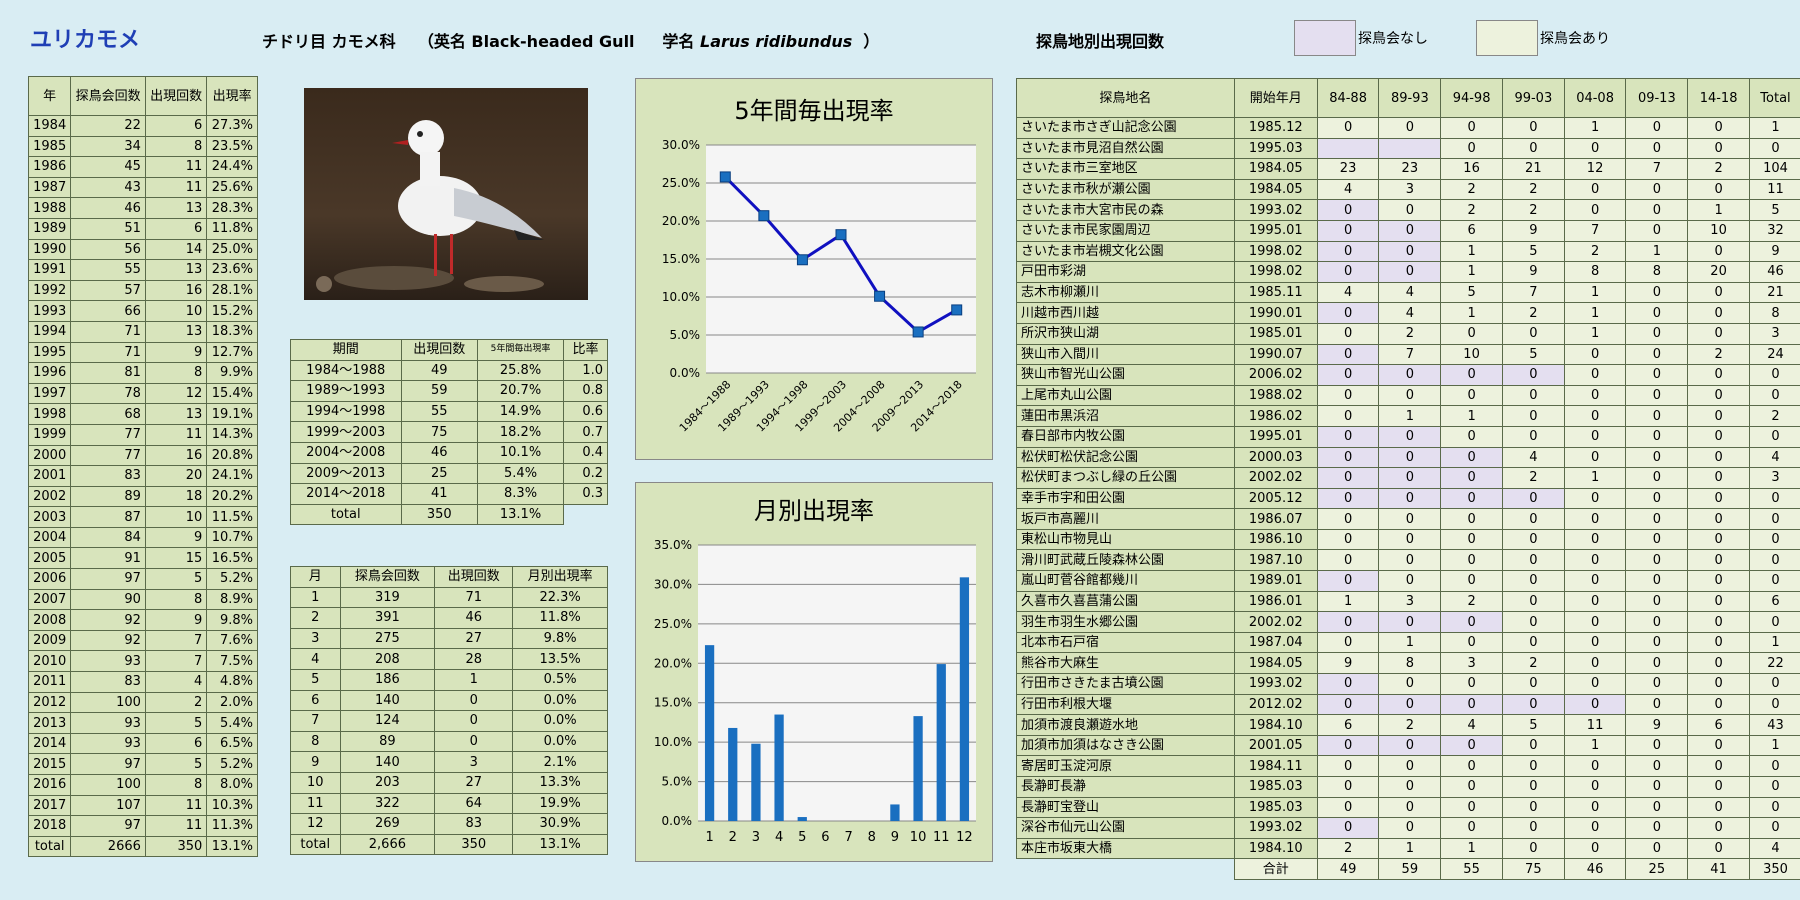  What do you see at coordinates (232, 805) in the screenshot?
I see `yearly-cell: 10.3%` at bounding box center [232, 805].